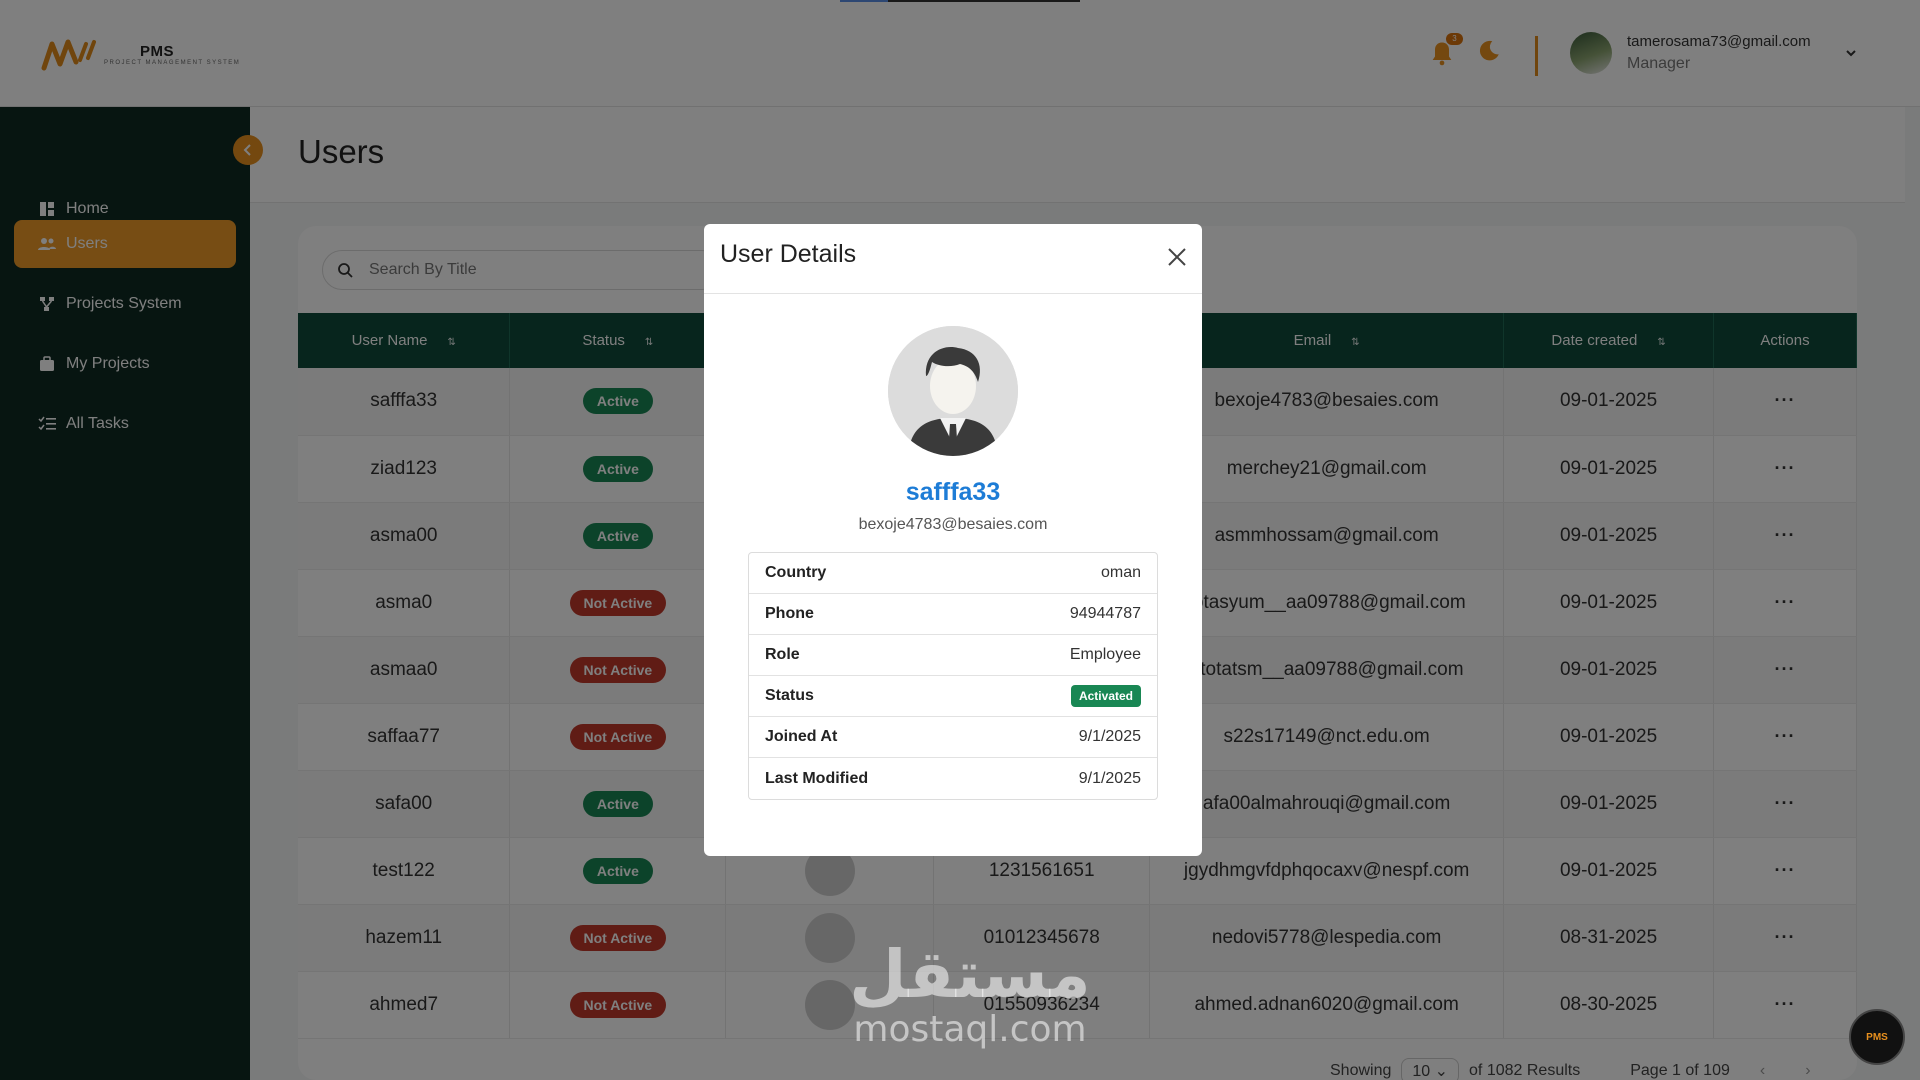  I want to click on detail-row-role: Role Employee, so click(953, 655).